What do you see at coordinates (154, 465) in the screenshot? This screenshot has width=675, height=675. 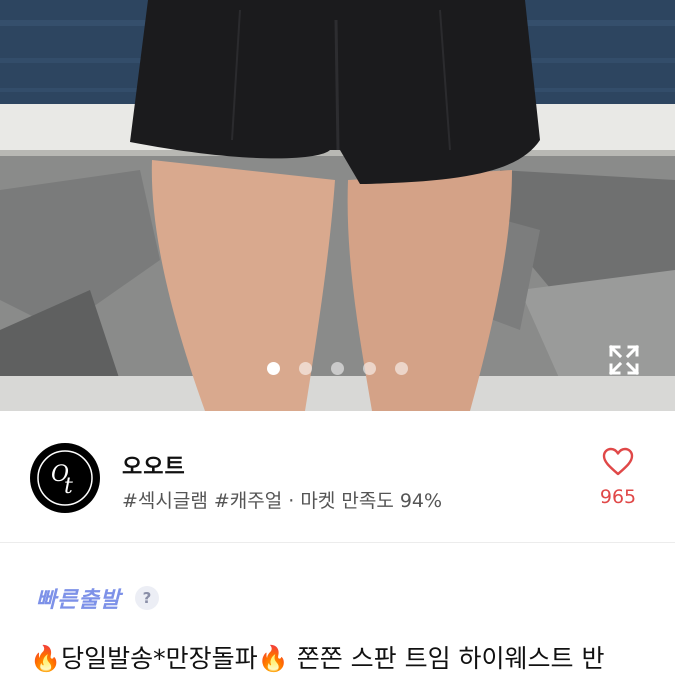 I see `shop-name: 오오트` at bounding box center [154, 465].